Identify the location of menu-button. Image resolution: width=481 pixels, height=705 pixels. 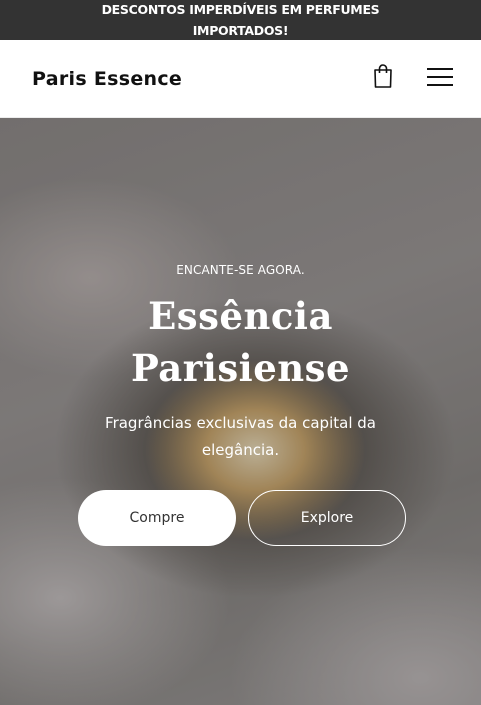
(440, 79).